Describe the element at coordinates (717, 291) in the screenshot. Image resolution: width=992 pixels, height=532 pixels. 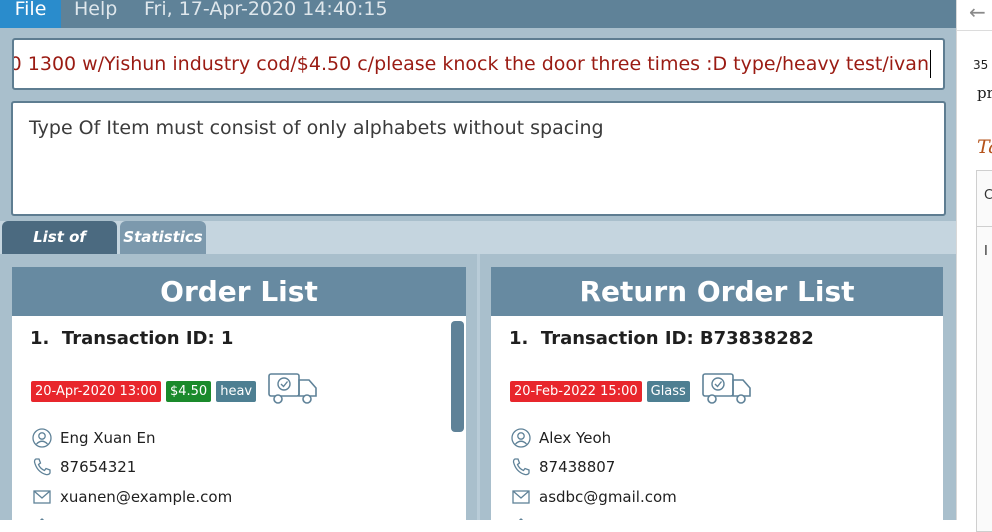
I see `return-order-list-title: Return Order List` at that location.